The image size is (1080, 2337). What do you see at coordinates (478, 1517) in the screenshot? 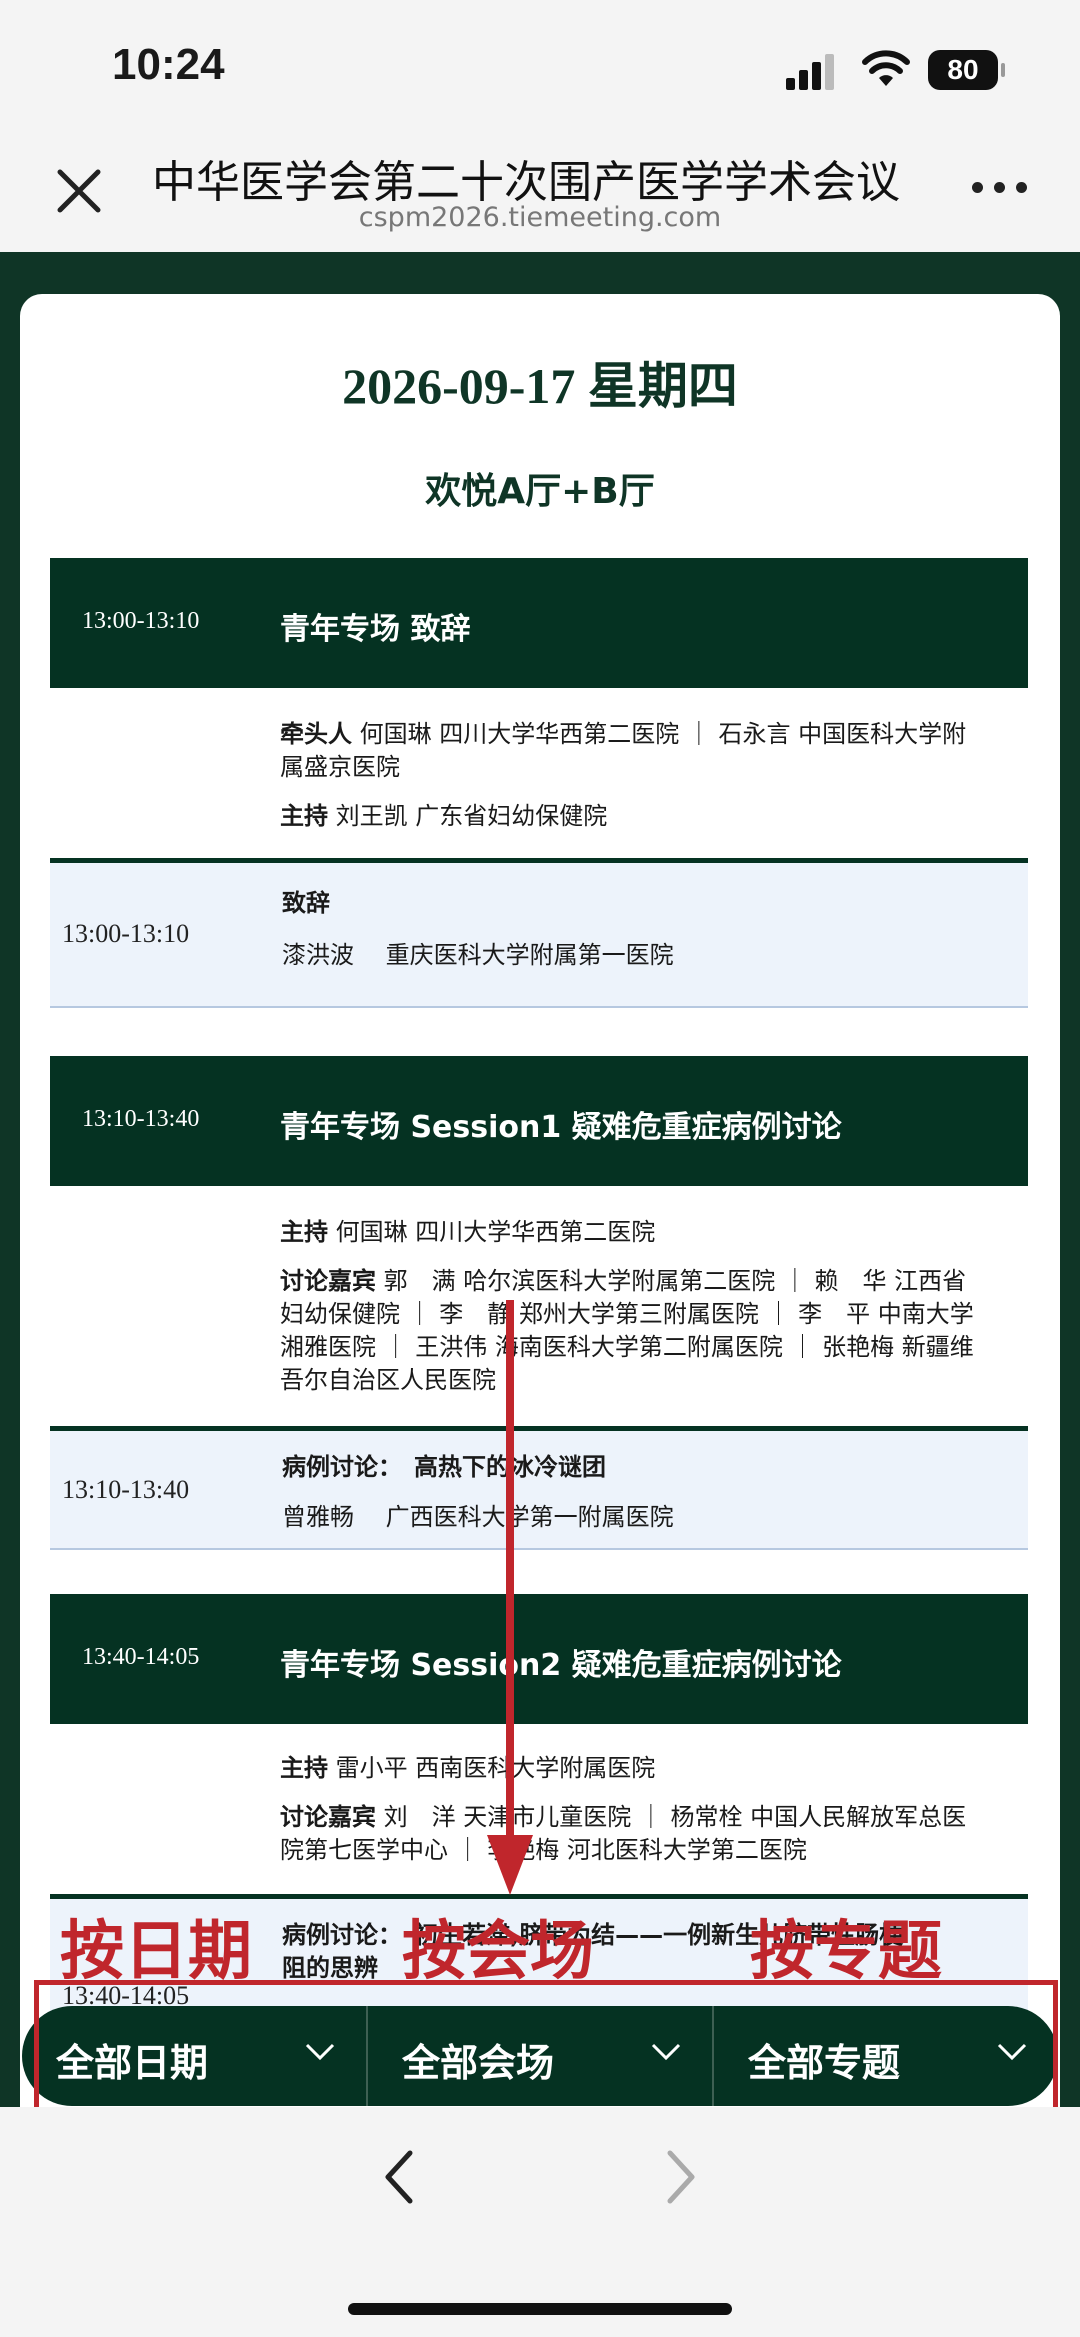
I see `talk-speaker: 曾雅畅 广西医科大学第一附属医院` at bounding box center [478, 1517].